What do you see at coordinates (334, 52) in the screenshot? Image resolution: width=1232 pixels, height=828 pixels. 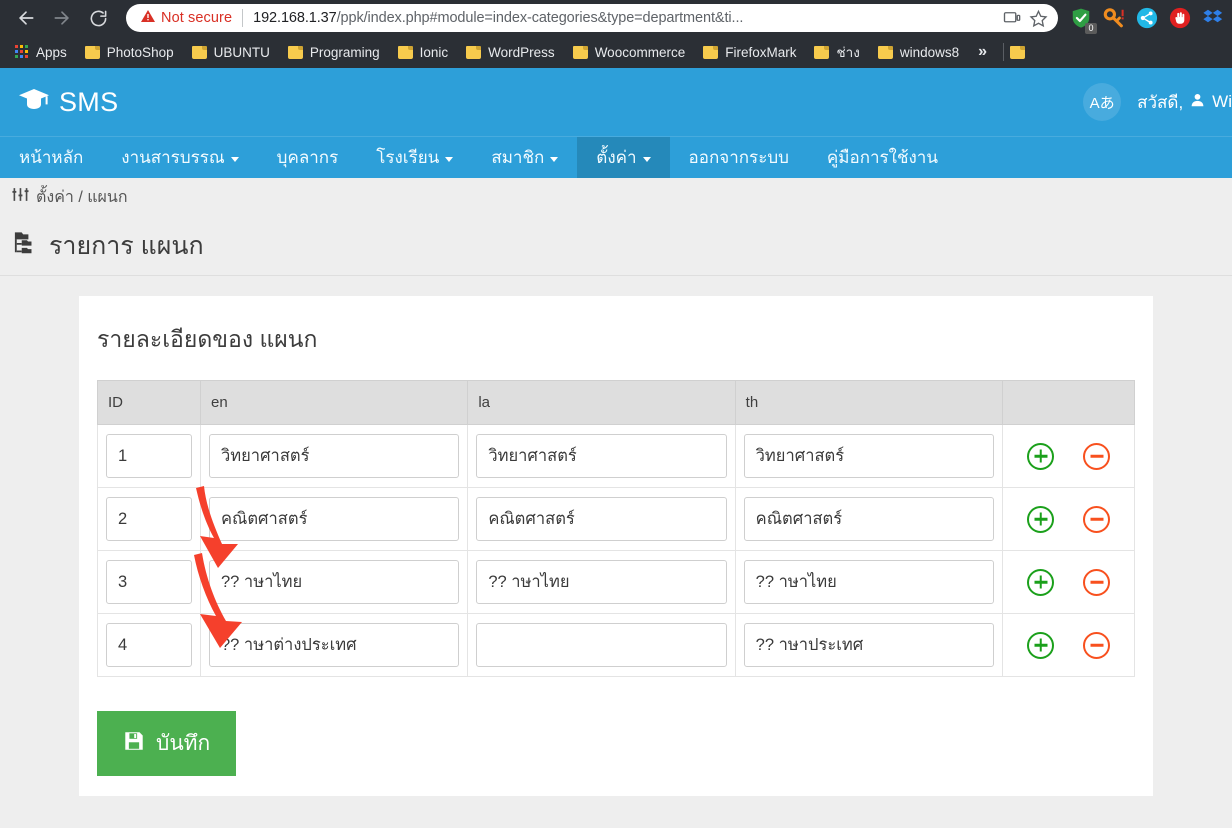 I see `bookmark-programing: Programing` at bounding box center [334, 52].